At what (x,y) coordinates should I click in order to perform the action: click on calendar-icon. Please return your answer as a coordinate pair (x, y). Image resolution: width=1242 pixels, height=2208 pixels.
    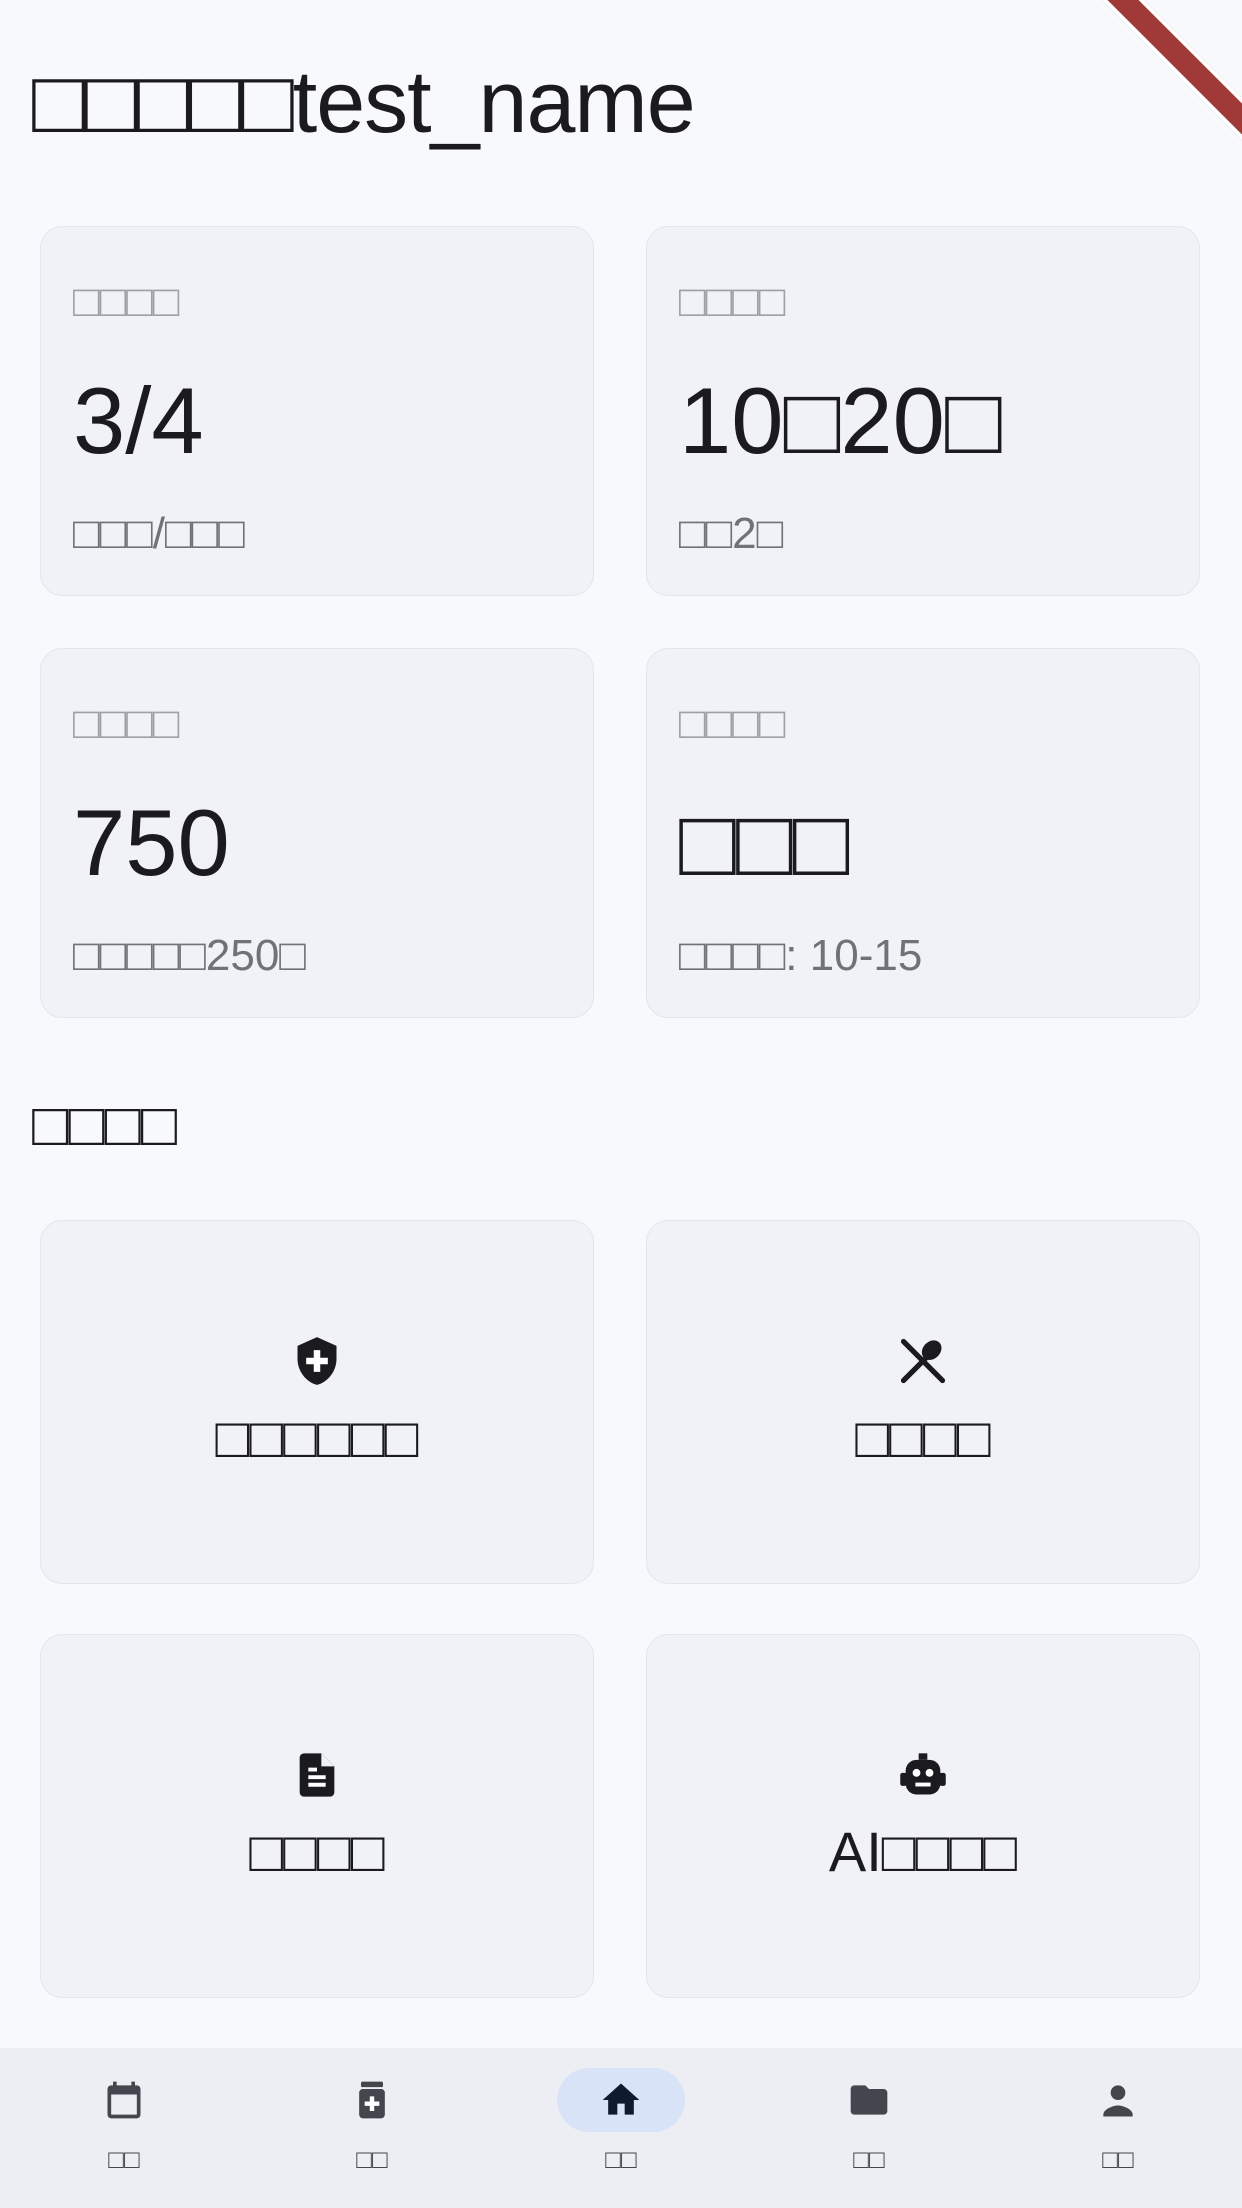
    Looking at the image, I should click on (124, 2100).